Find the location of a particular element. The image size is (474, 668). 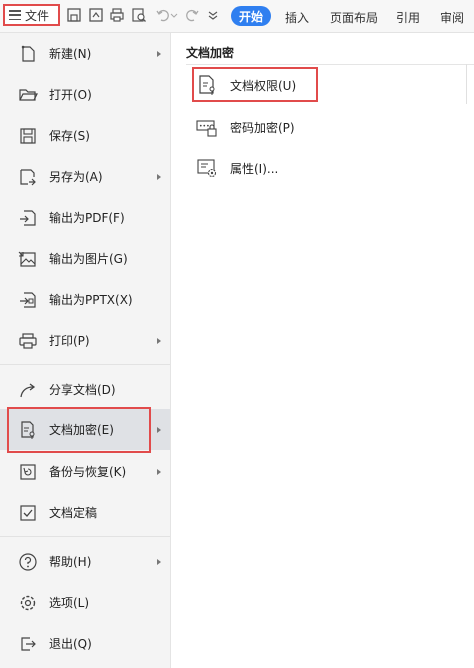

menu-item-label: 文档定稿 is located at coordinates (73, 513).